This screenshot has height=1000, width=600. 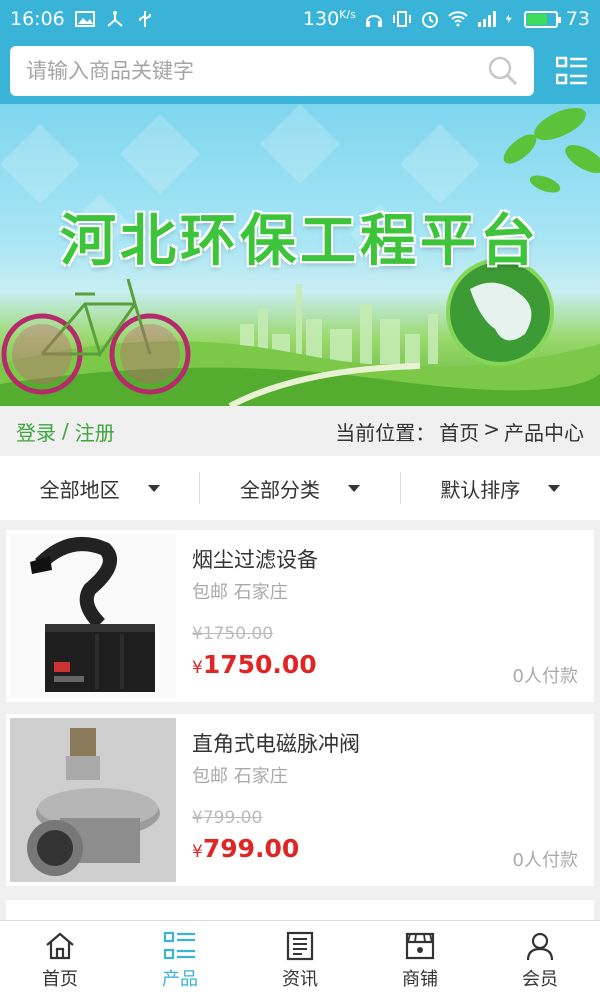 I want to click on header, so click(x=300, y=71).